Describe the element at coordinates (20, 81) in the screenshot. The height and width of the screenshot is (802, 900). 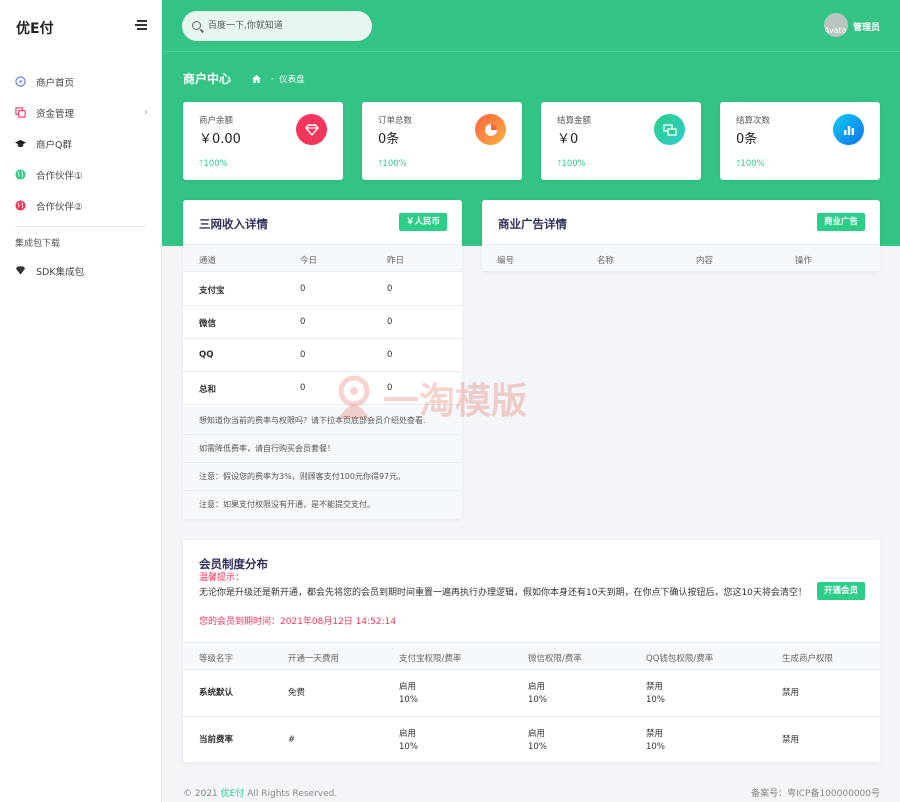
I see `compass-icon` at that location.